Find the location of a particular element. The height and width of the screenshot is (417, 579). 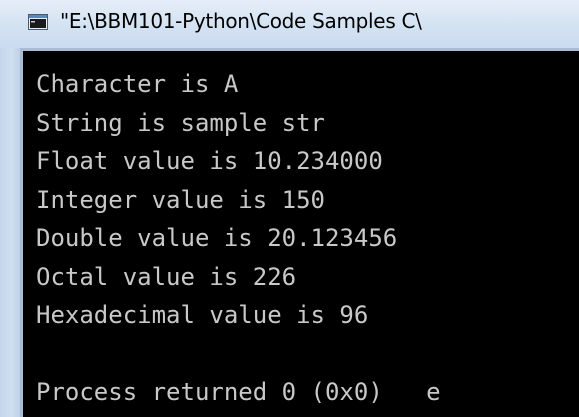

window-frame-left is located at coordinates (10, 232).